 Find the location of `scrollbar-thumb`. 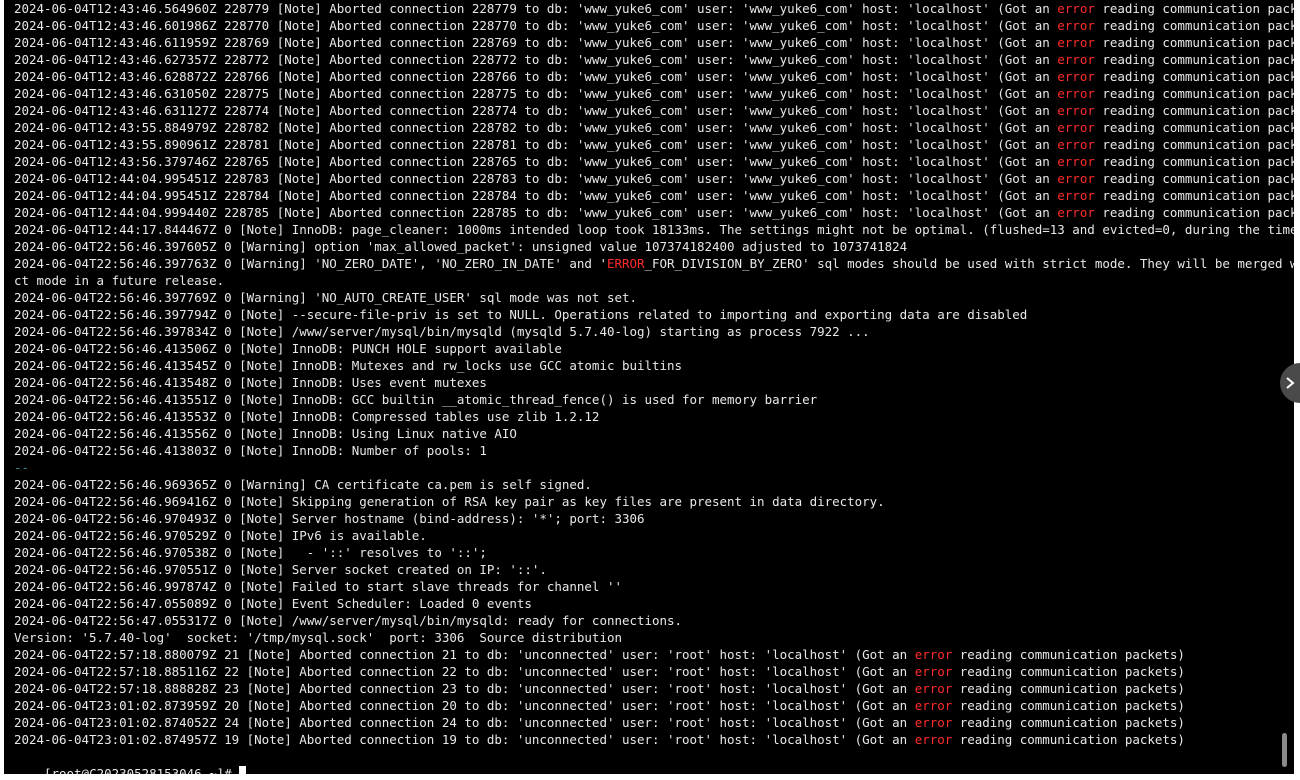

scrollbar-thumb is located at coordinates (1284, 750).